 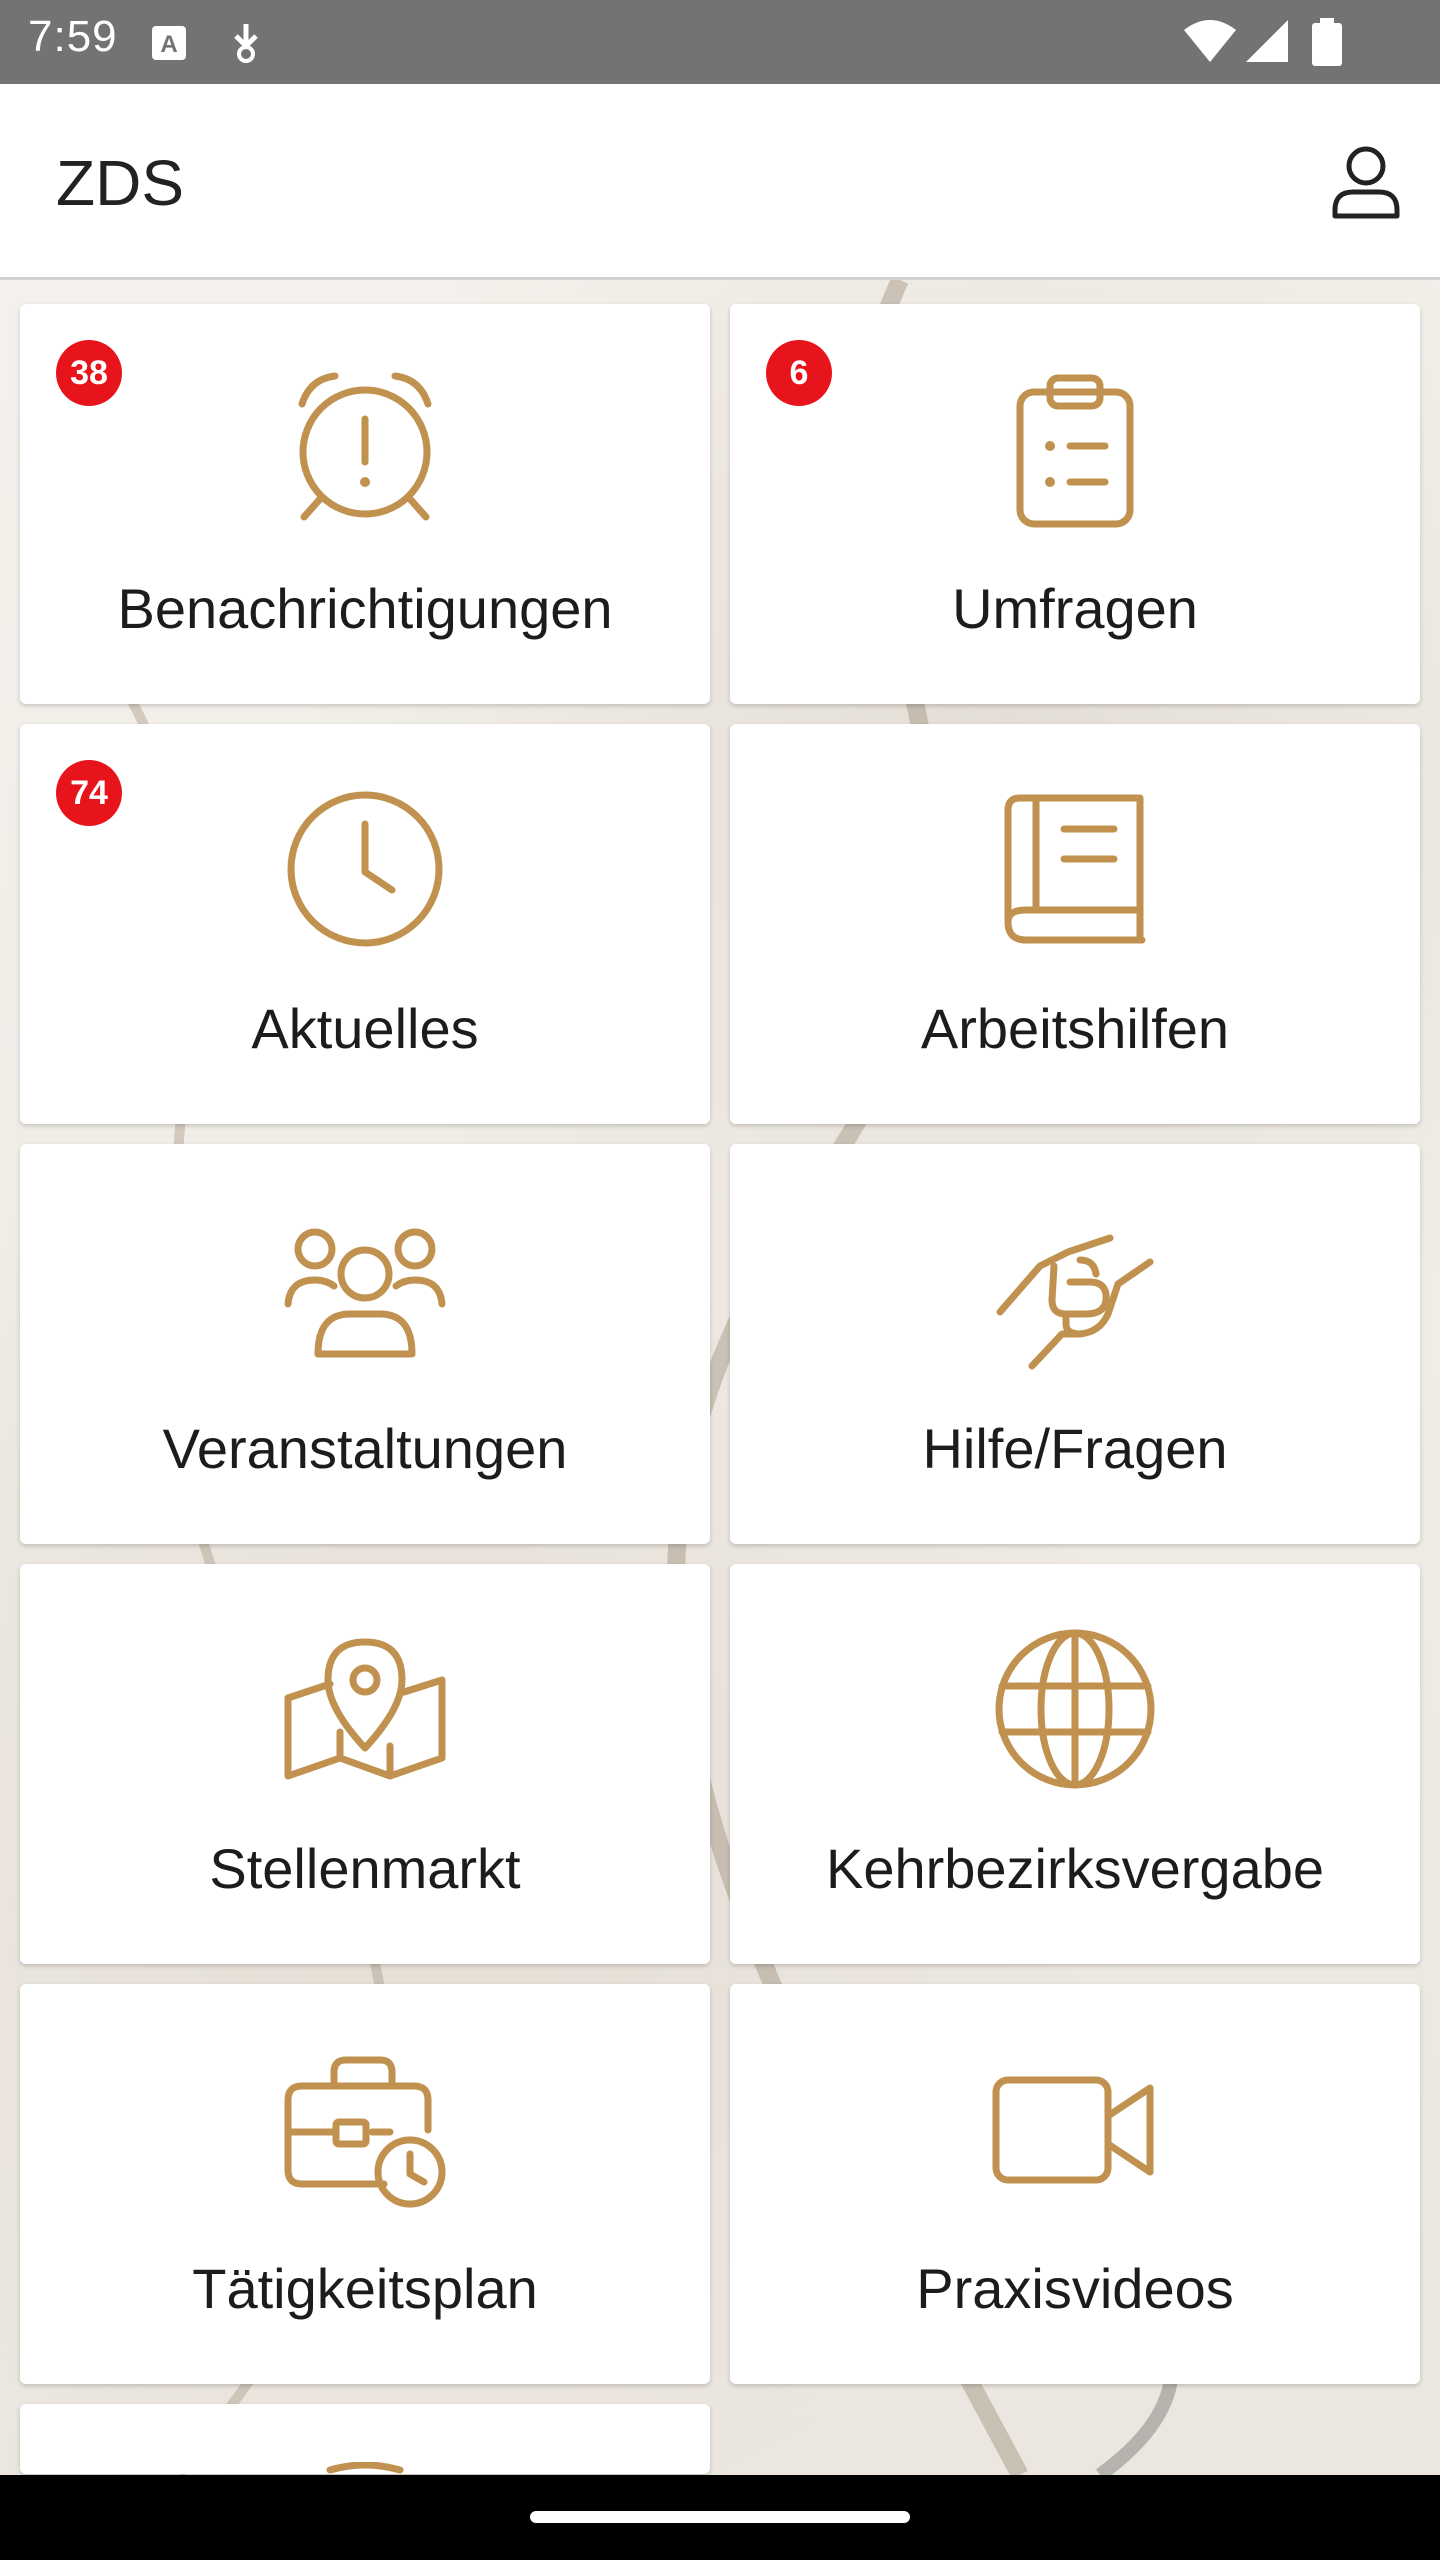 What do you see at coordinates (720, 42) in the screenshot?
I see `status-bar: 7:59 A` at bounding box center [720, 42].